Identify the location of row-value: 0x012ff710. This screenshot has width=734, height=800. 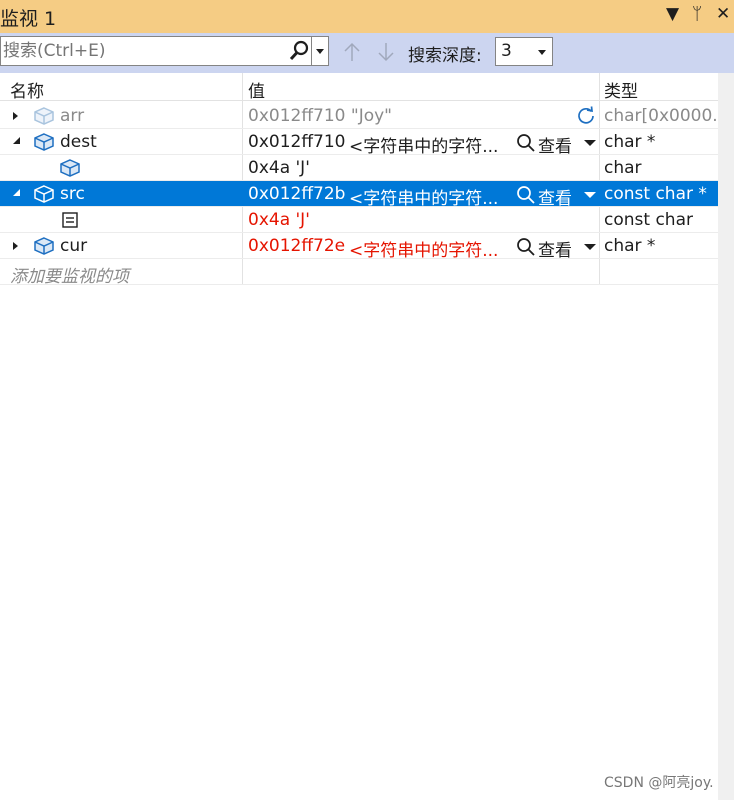
(296, 142).